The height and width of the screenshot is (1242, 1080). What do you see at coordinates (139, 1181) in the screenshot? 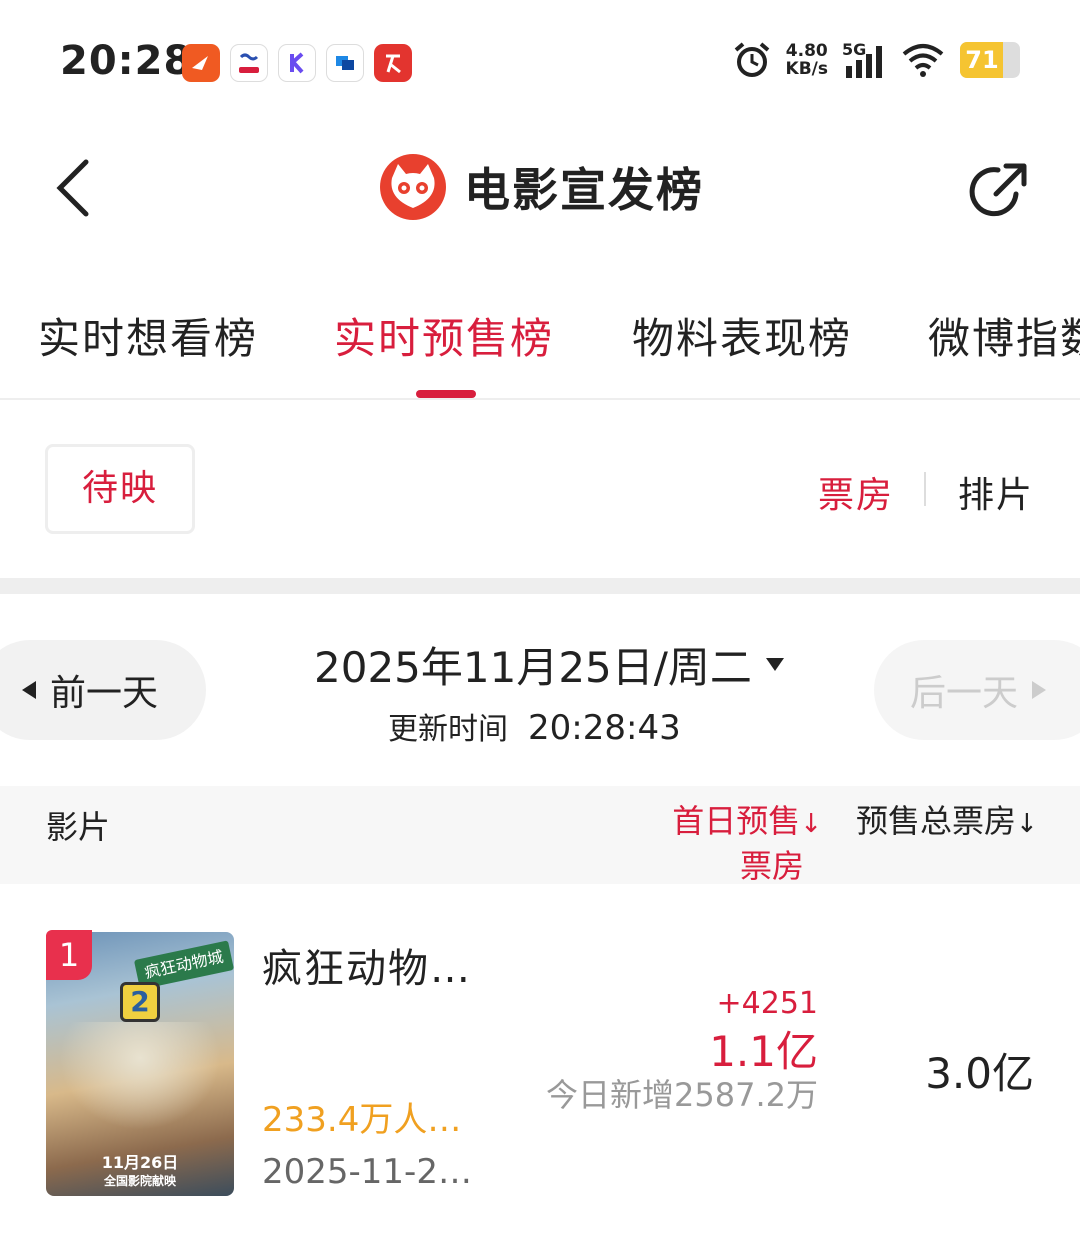
I see `poster-date-line2: 全国影院献映` at bounding box center [139, 1181].